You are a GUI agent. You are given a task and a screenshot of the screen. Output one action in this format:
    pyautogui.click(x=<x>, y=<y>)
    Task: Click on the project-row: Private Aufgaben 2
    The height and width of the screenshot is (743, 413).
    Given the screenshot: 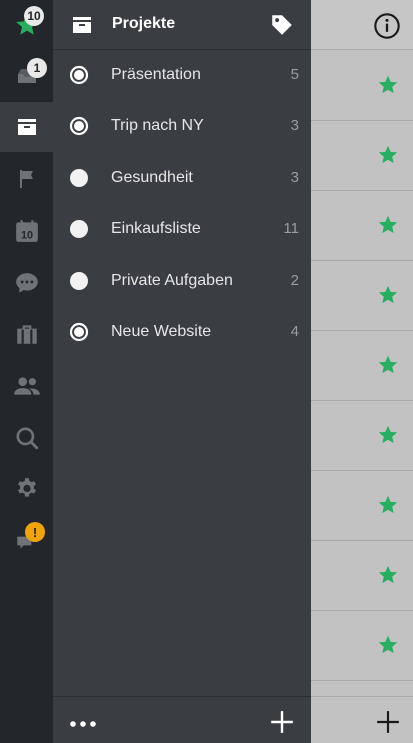 What is the action you would take?
    pyautogui.click(x=182, y=281)
    